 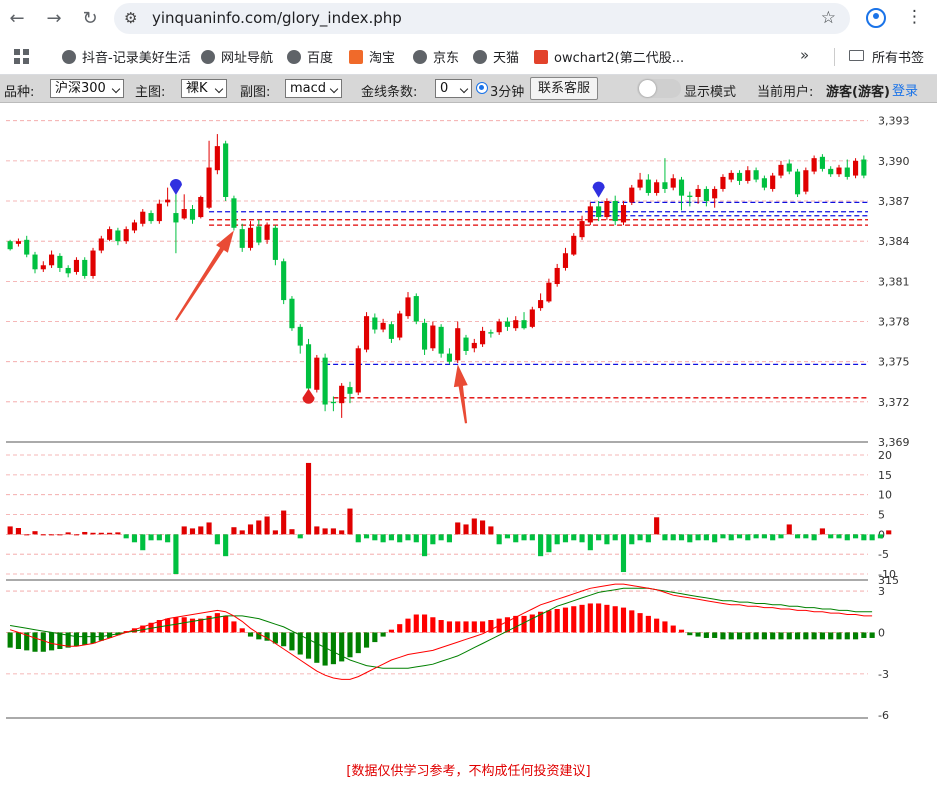 I want to click on more-bookmarks-icon: », so click(x=804, y=55).